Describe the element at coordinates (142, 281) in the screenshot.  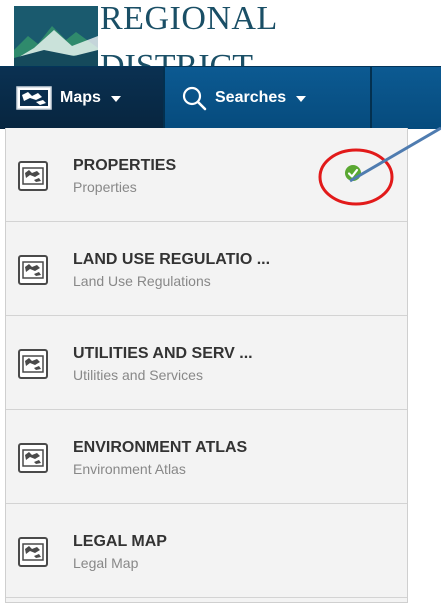
I see `map-subtitle: Land Use Regulations` at that location.